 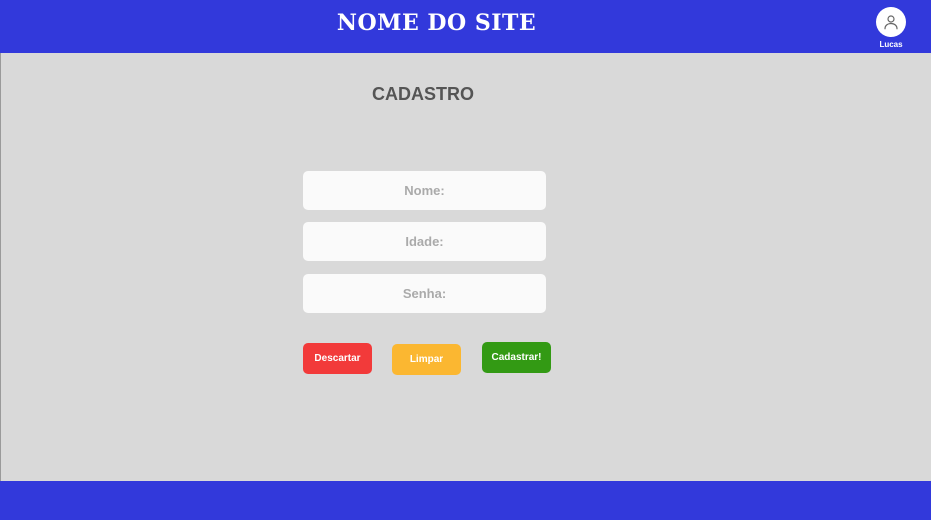 I want to click on user-profile: Lucas, so click(x=891, y=28).